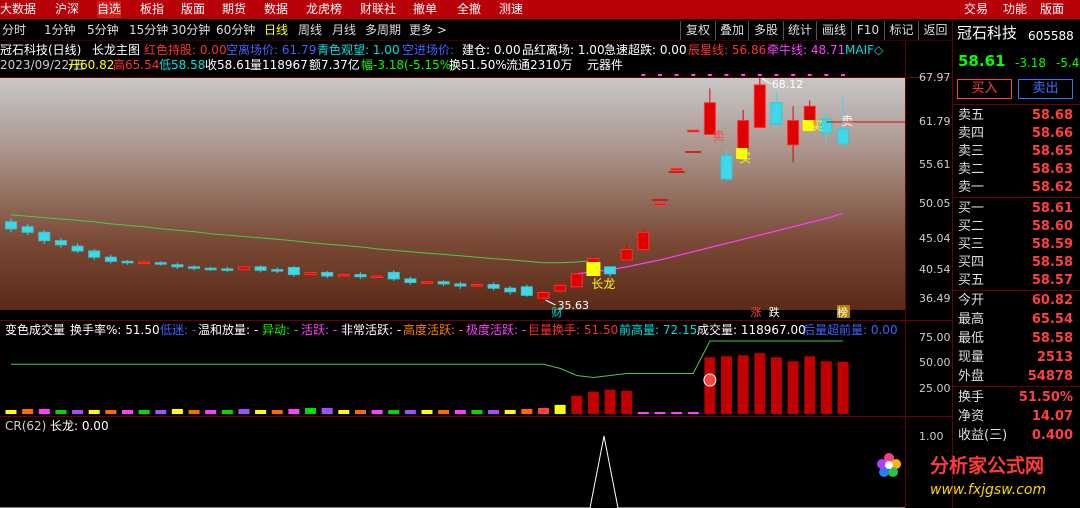  I want to click on volume-legend-item: 活跃: -, so click(319, 330).